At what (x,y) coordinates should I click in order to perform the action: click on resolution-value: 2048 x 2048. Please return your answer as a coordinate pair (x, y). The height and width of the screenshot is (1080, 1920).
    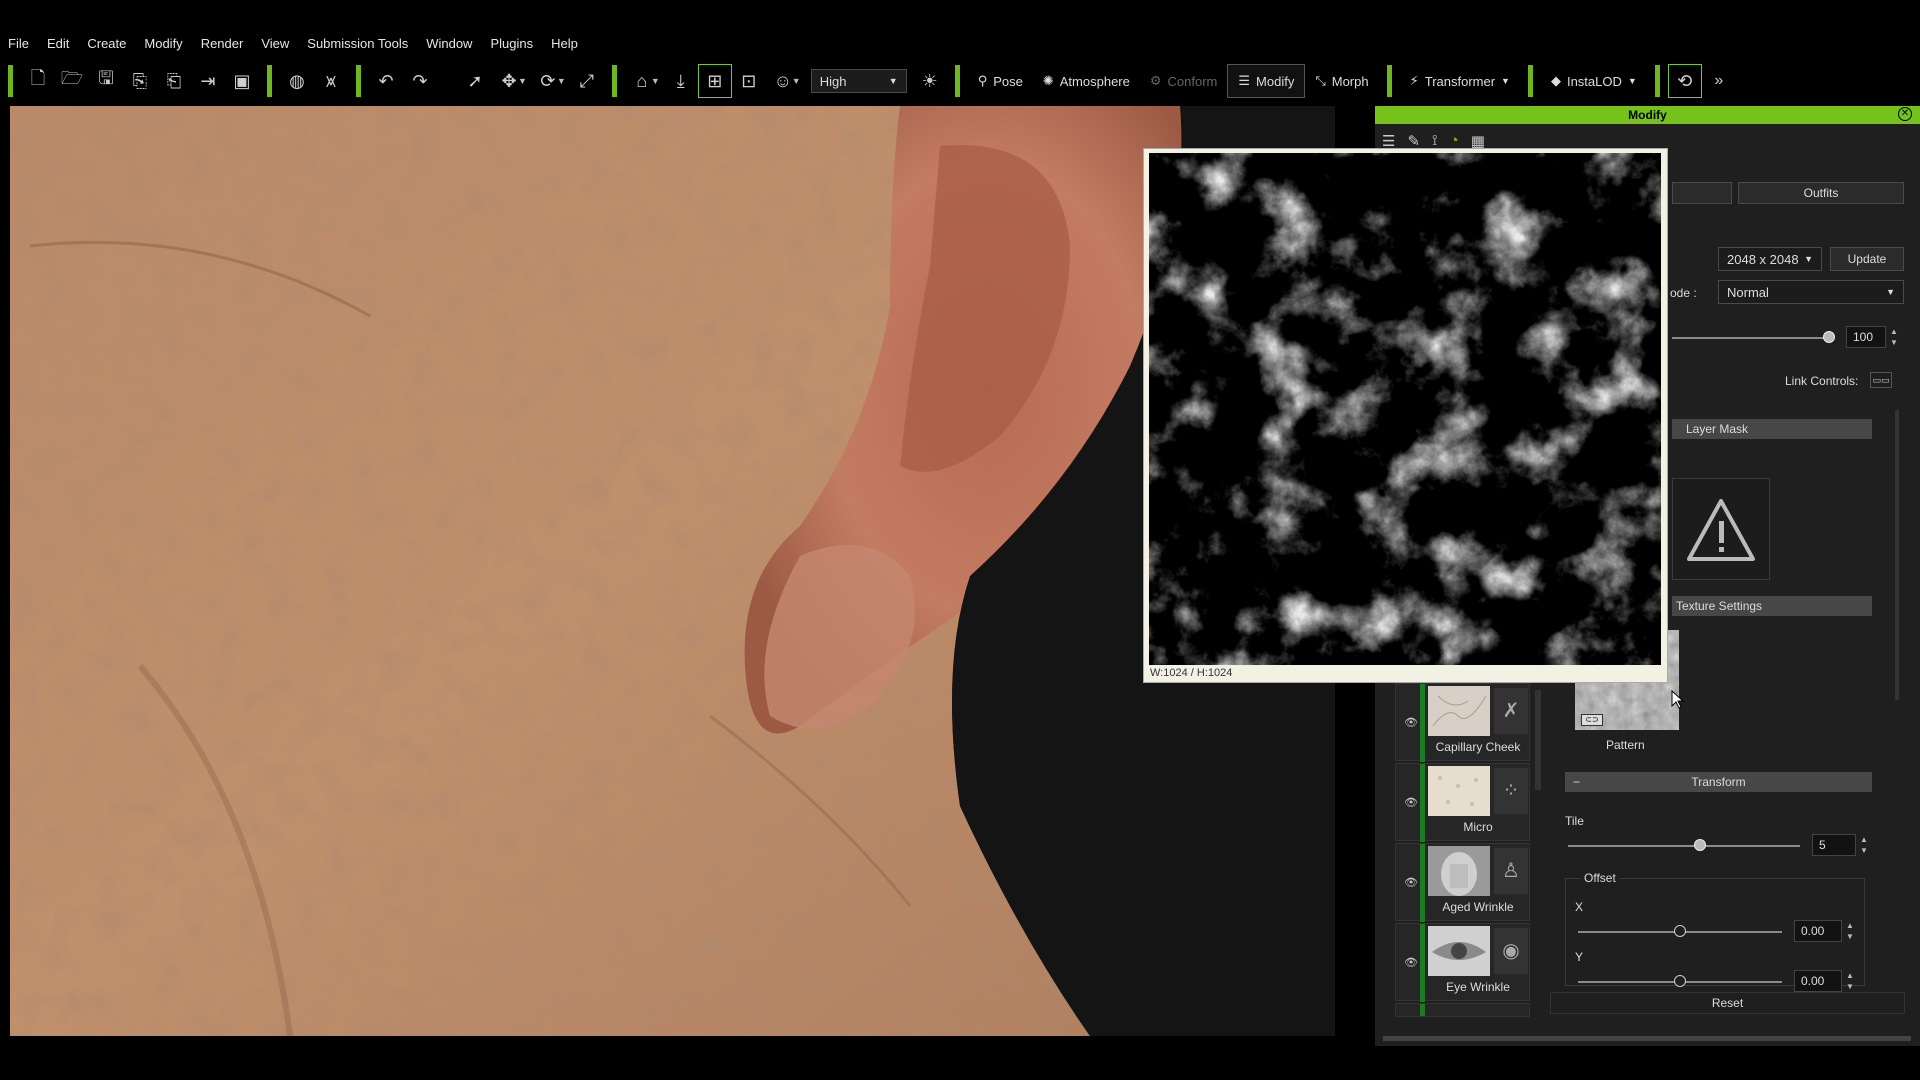
    Looking at the image, I should click on (1763, 259).